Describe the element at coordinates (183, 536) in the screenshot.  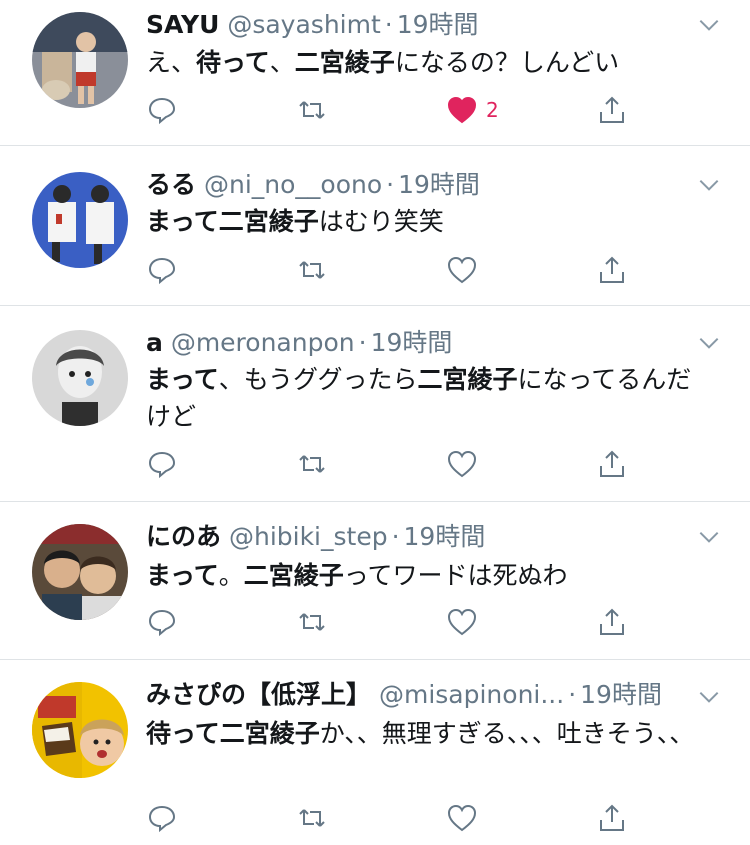
I see `display-name: にのあ` at that location.